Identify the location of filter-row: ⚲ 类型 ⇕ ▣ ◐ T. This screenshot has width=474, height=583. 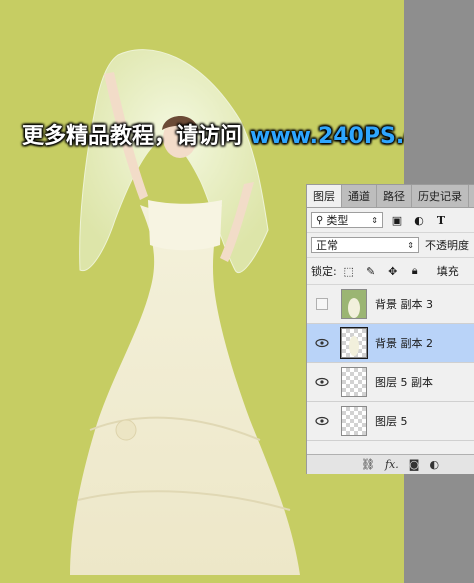
(390, 220).